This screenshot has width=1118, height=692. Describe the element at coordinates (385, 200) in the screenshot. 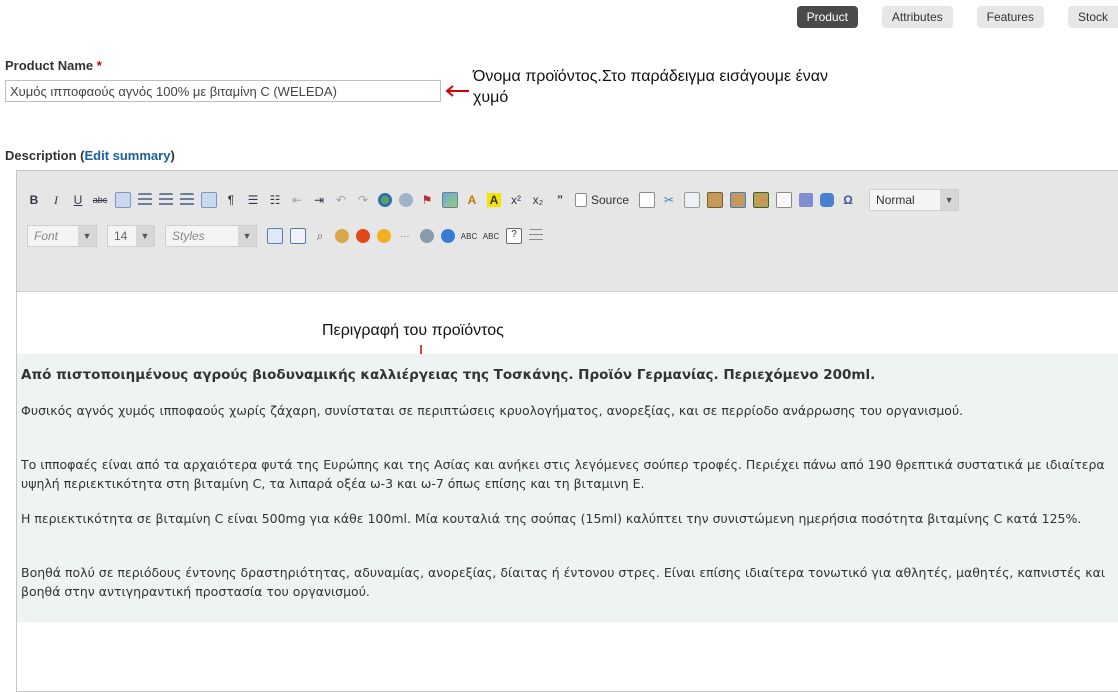

I see `link-icon` at that location.